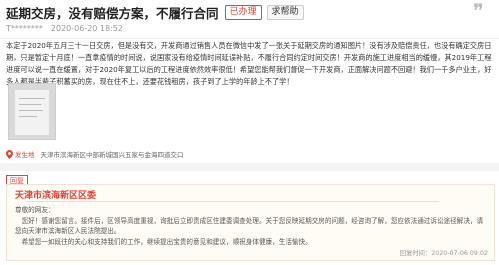 The height and width of the screenshot is (265, 499). I want to click on title-row: 延期交房，没有赔偿方案，不履行合同 已办理 求帮助, so click(249, 12).